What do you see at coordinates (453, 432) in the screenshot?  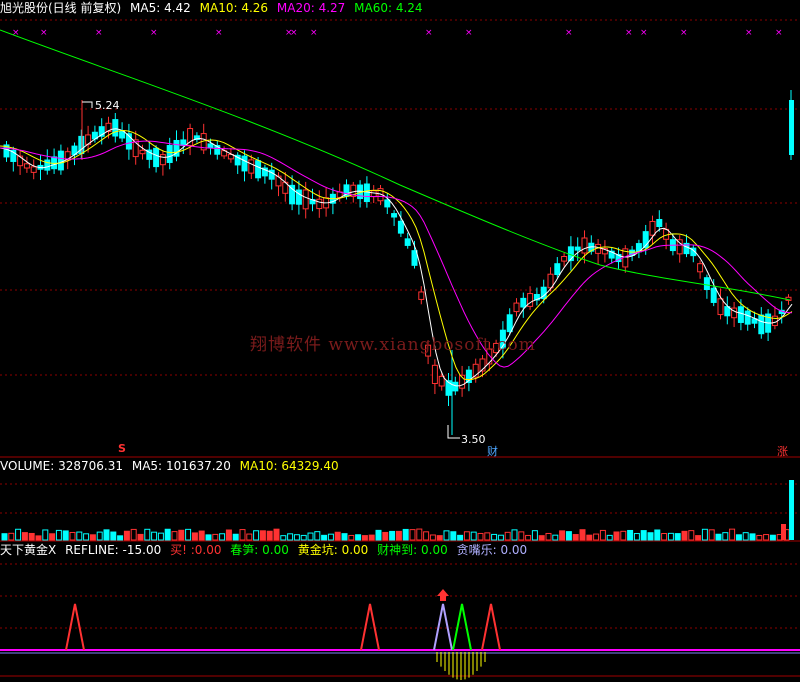 I see `low-pointer` at bounding box center [453, 432].